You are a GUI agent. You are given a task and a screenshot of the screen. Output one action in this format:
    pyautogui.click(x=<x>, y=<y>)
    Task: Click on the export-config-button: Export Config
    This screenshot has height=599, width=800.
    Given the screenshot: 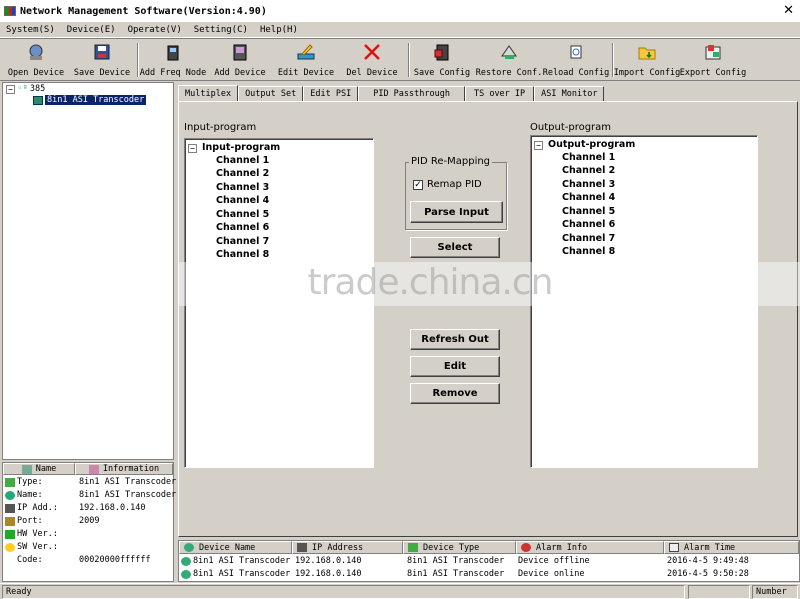 What is the action you would take?
    pyautogui.click(x=713, y=60)
    